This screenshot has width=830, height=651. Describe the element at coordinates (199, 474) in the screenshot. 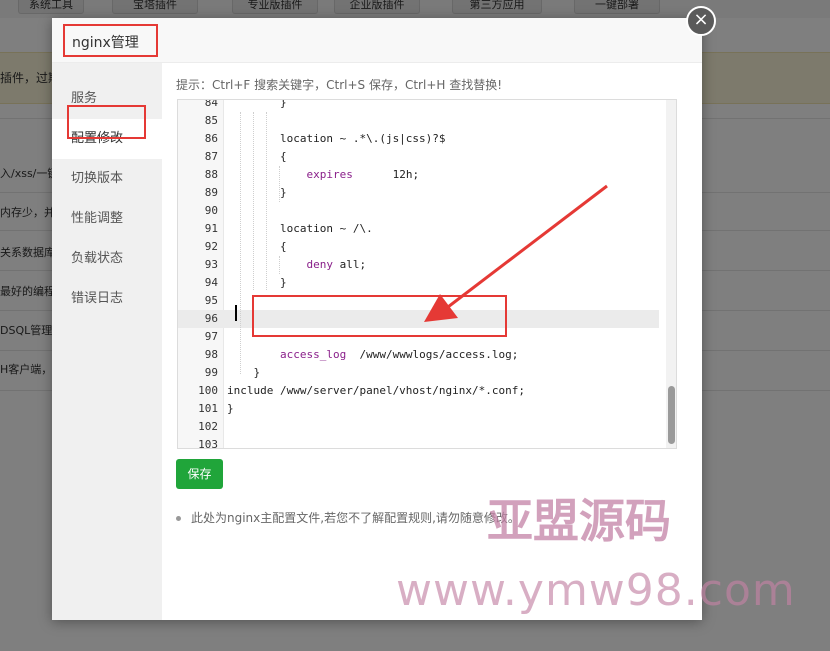

I see `save-button: 保存` at that location.